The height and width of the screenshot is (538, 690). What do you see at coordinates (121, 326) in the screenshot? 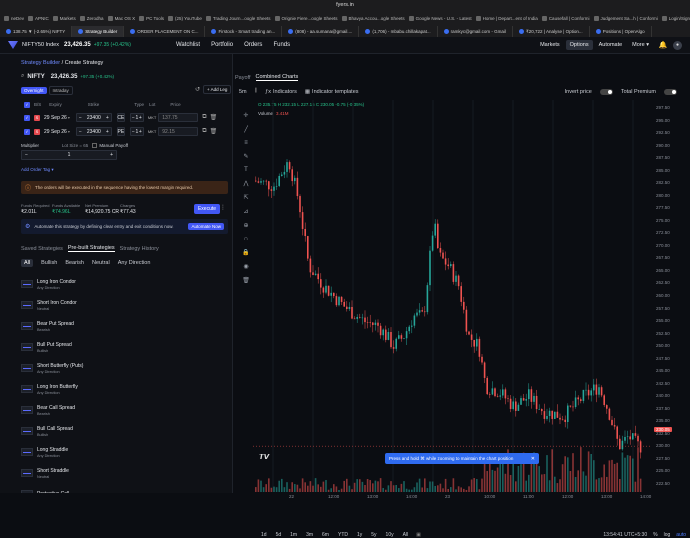
I see `strategy-item: Bear Put Spread Bearish` at bounding box center [121, 326].